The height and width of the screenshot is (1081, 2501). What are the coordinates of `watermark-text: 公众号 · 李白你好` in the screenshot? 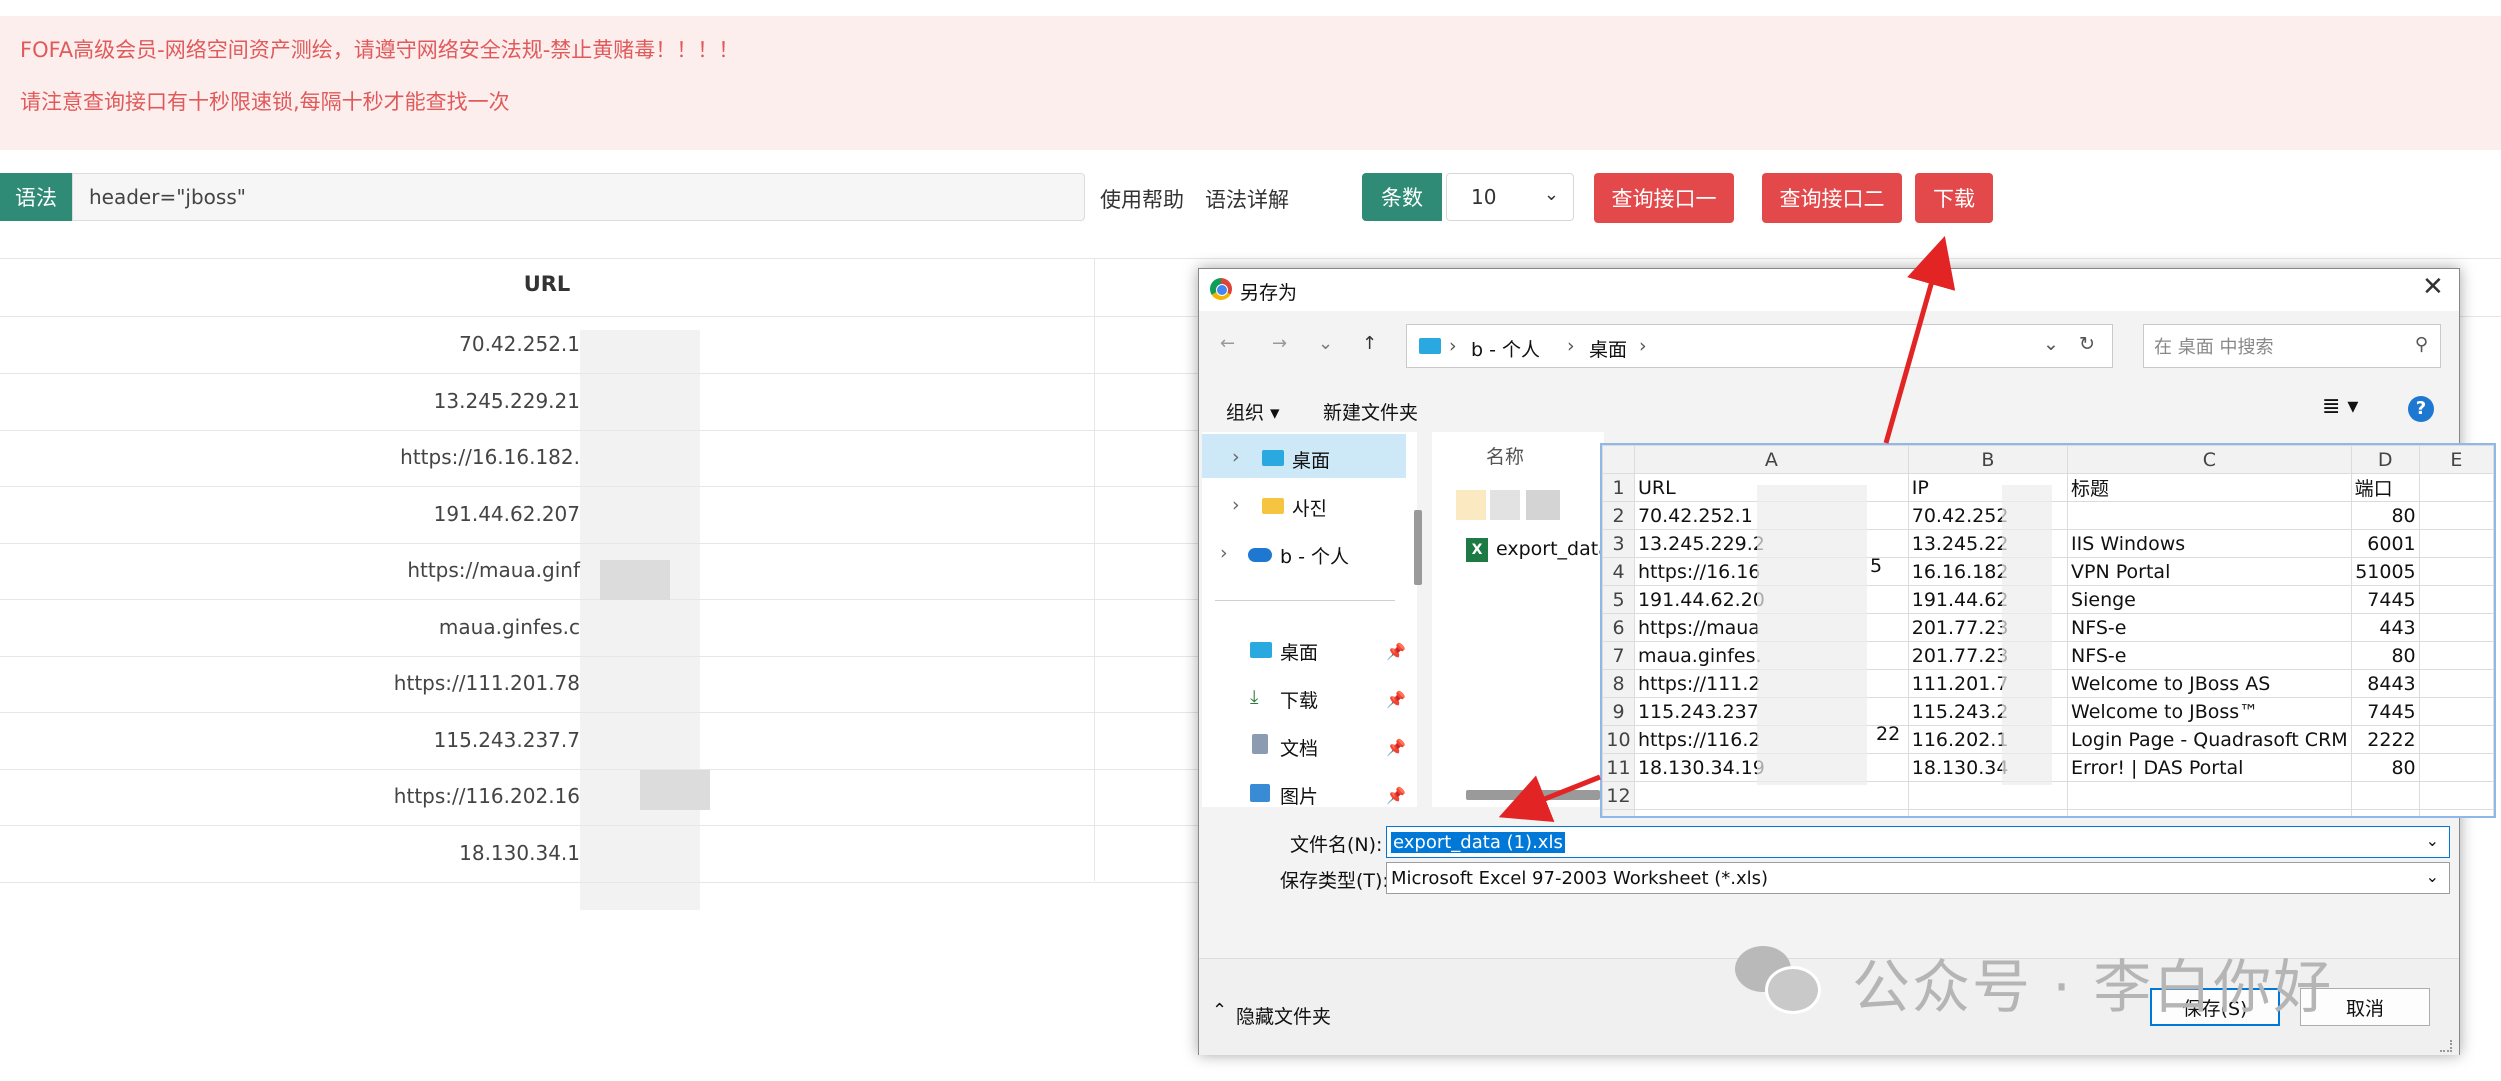 It's located at (2093, 987).